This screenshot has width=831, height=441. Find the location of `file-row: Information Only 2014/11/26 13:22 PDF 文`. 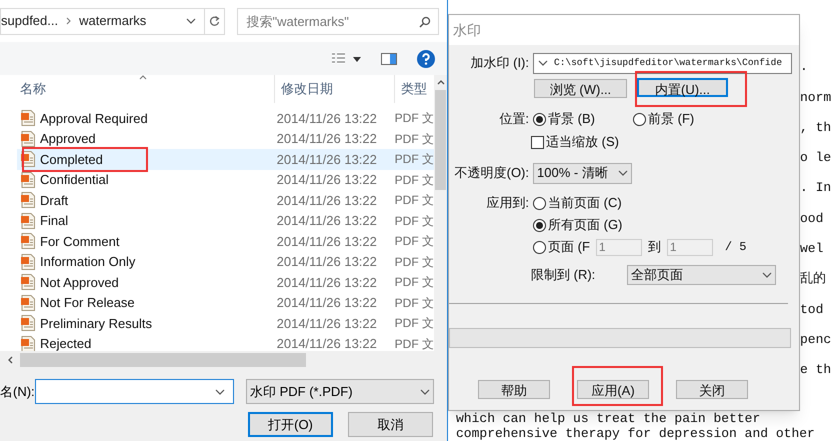

file-row: Information Only 2014/11/26 13:22 PDF 文 is located at coordinates (225, 262).